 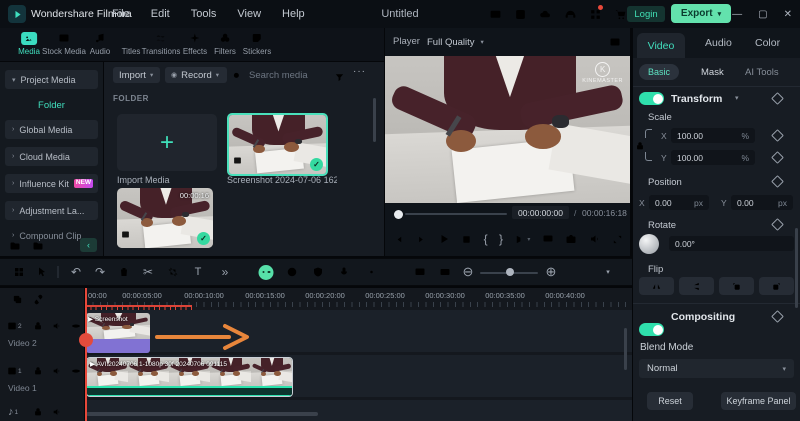 What do you see at coordinates (86, 354) in the screenshot?
I see `playhead` at bounding box center [86, 354].